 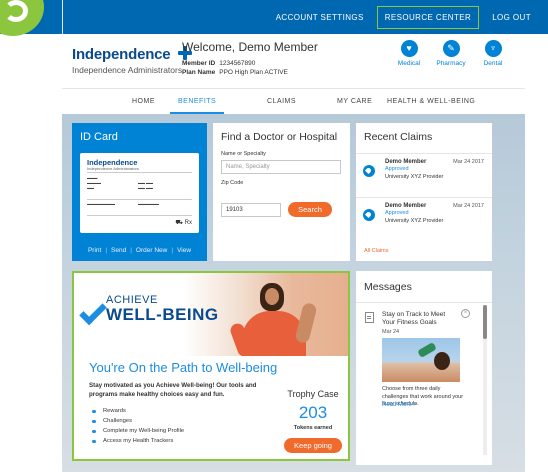 What do you see at coordinates (188, 223) in the screenshot?
I see `rx-label: Rx` at bounding box center [188, 223].